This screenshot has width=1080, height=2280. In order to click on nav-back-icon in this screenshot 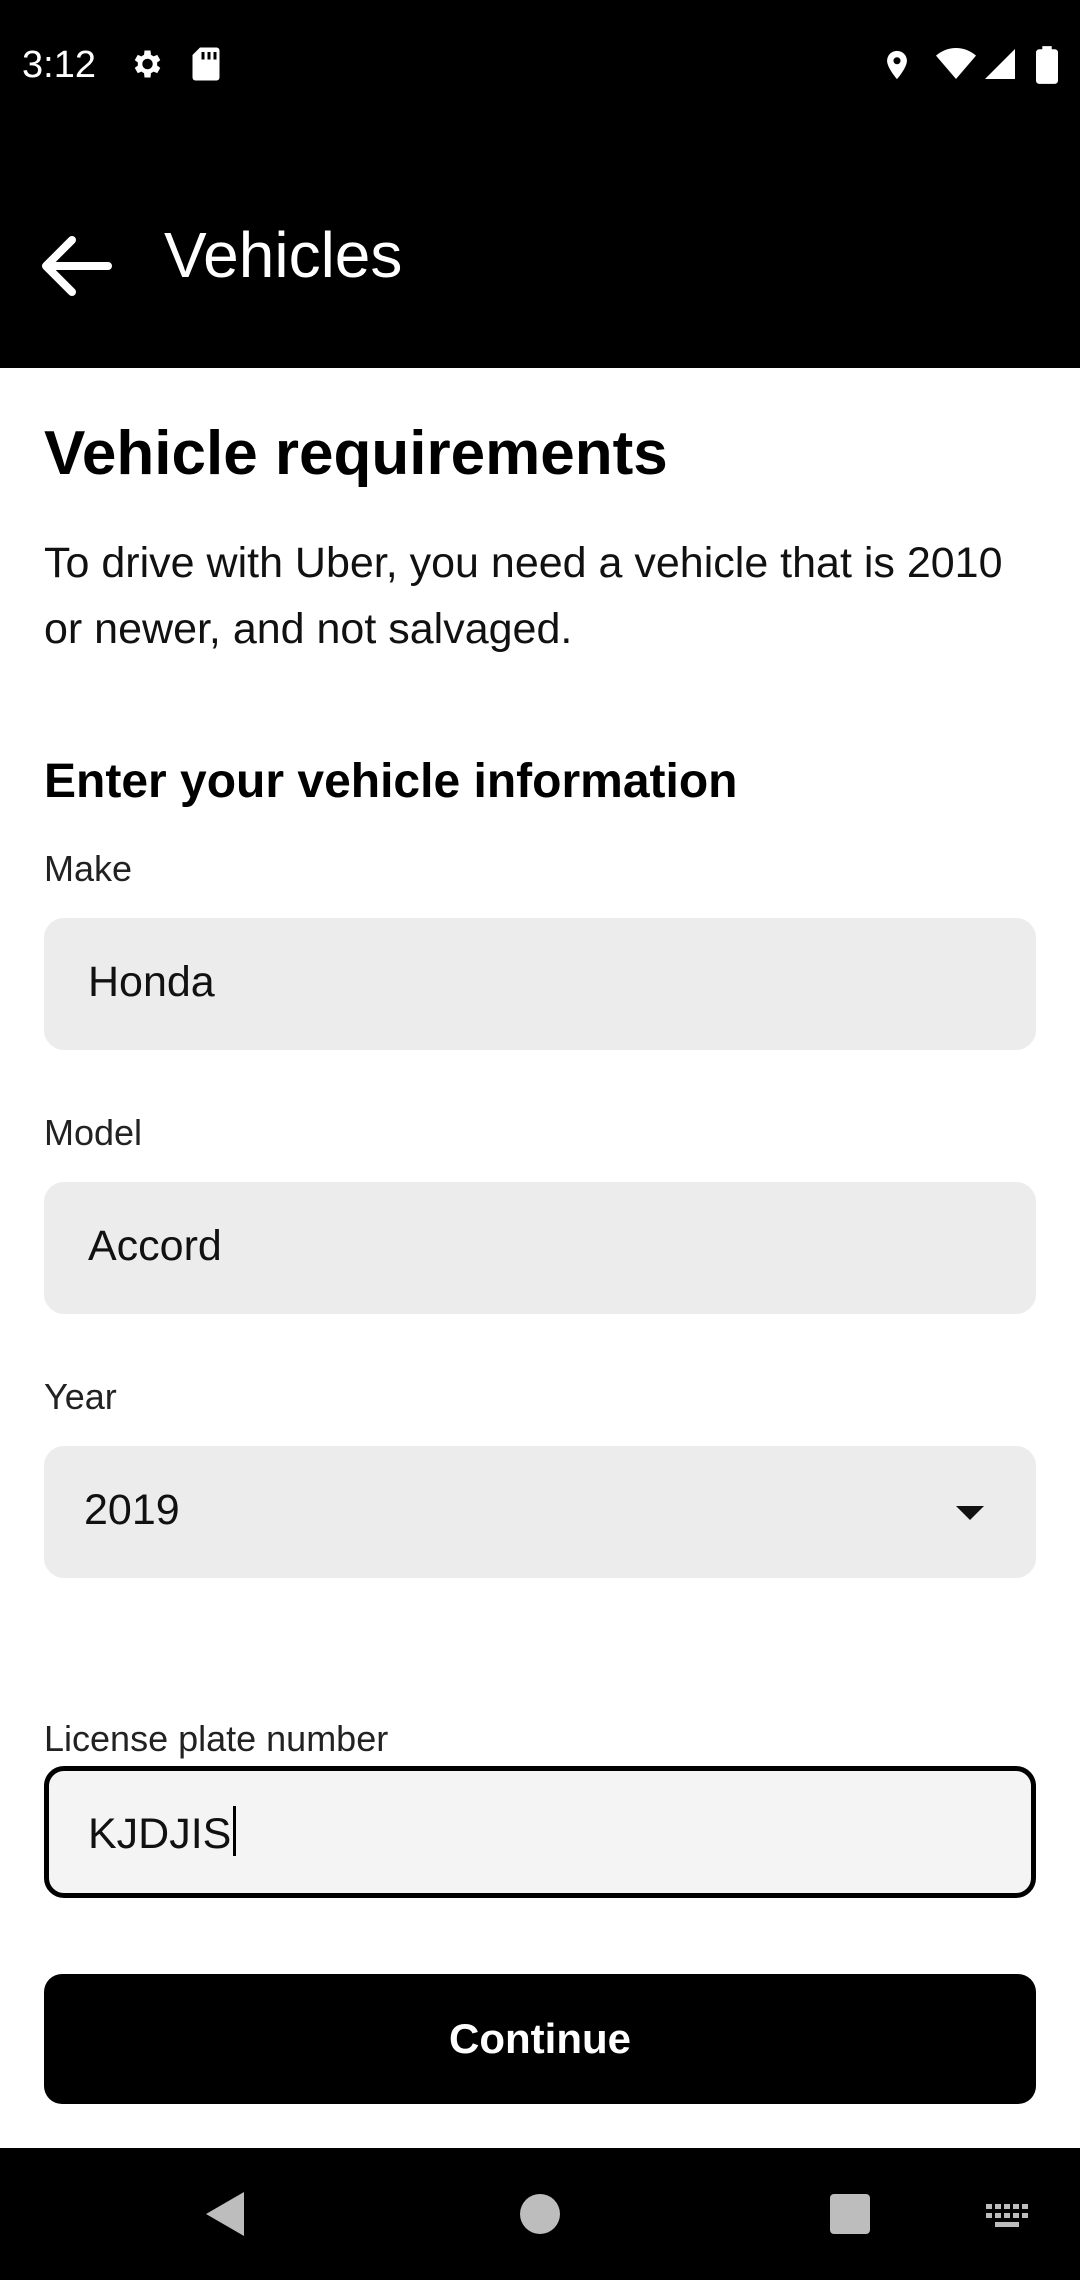, I will do `click(225, 2214)`.